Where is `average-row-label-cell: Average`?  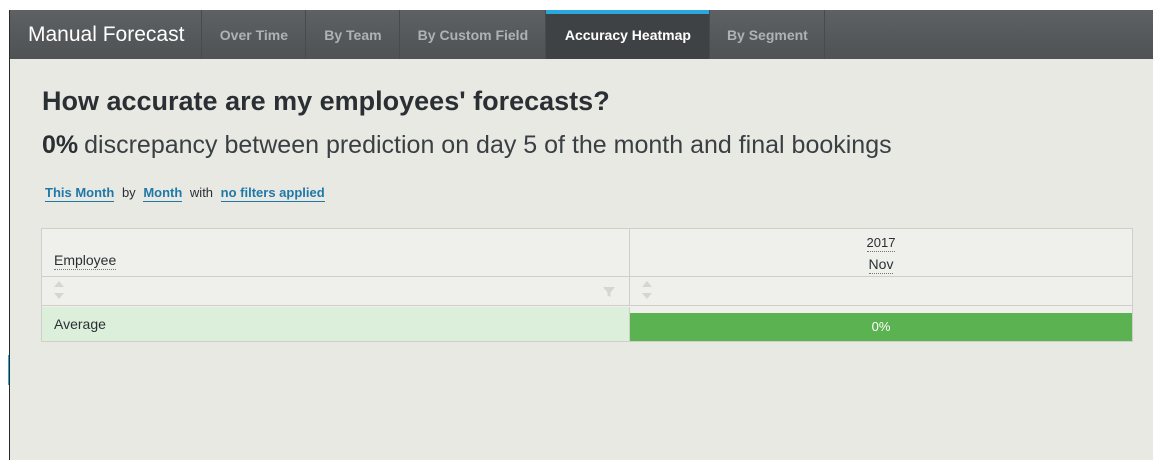 average-row-label-cell: Average is located at coordinates (336, 324).